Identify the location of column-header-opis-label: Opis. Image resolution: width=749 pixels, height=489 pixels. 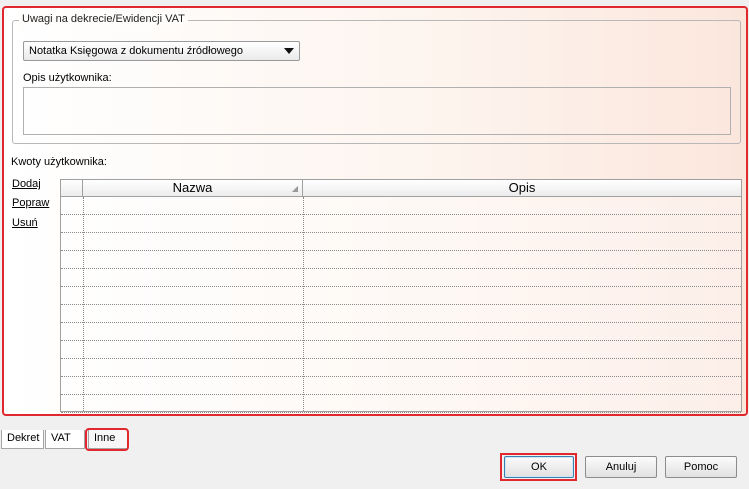
(522, 187).